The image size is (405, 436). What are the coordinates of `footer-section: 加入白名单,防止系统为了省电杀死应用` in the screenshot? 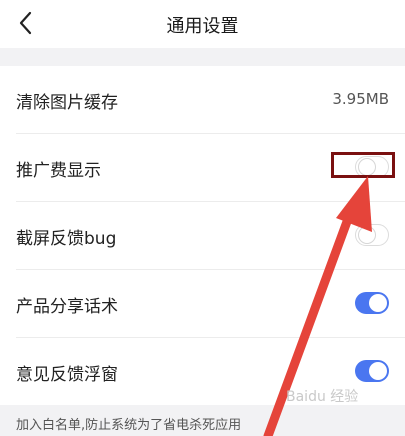 It's located at (202, 420).